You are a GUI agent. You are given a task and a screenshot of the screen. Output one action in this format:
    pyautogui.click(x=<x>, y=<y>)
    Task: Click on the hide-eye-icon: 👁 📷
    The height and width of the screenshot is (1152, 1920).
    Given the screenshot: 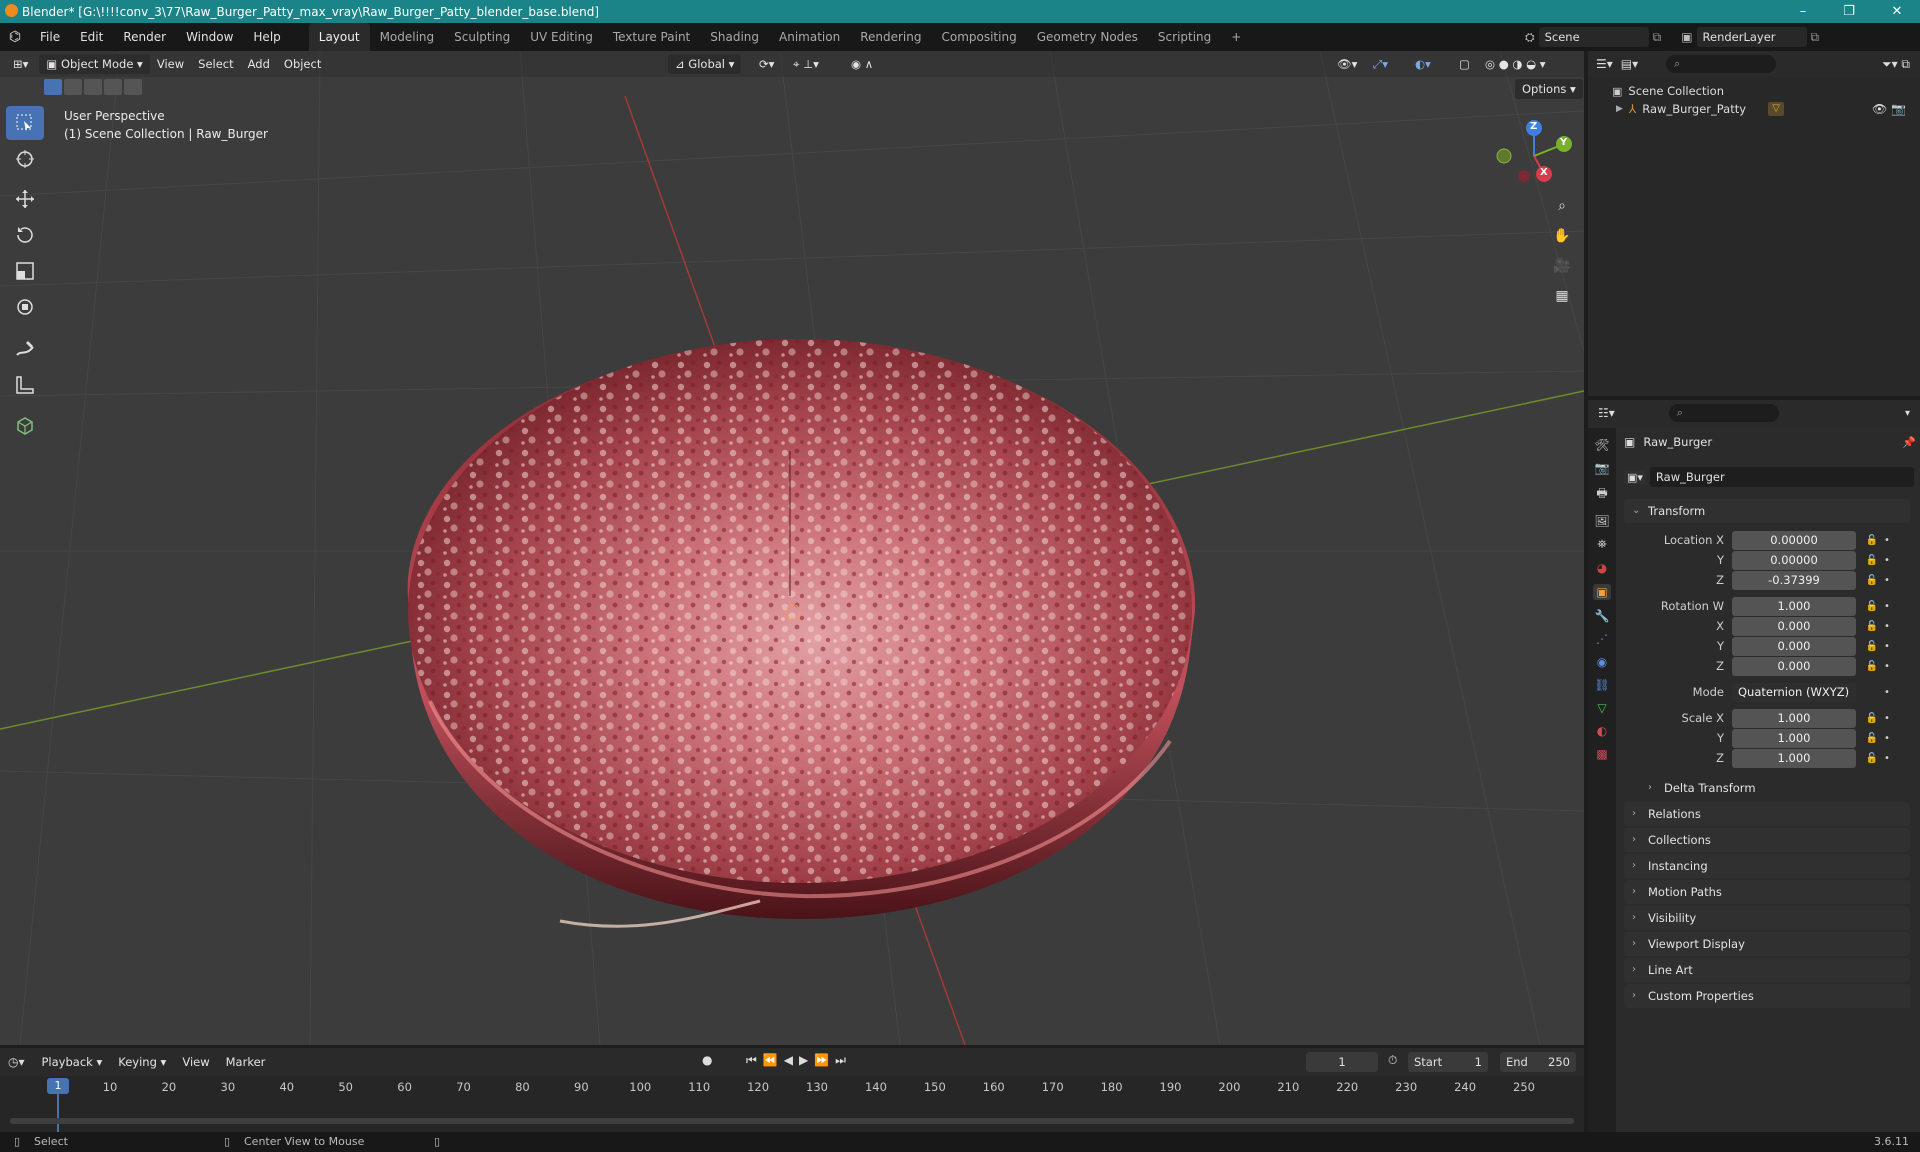 What is the action you would take?
    pyautogui.click(x=1889, y=109)
    